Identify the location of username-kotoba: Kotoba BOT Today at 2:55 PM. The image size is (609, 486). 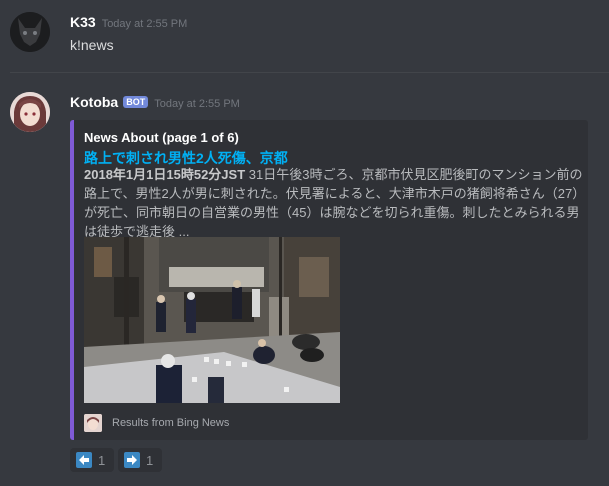
(155, 102).